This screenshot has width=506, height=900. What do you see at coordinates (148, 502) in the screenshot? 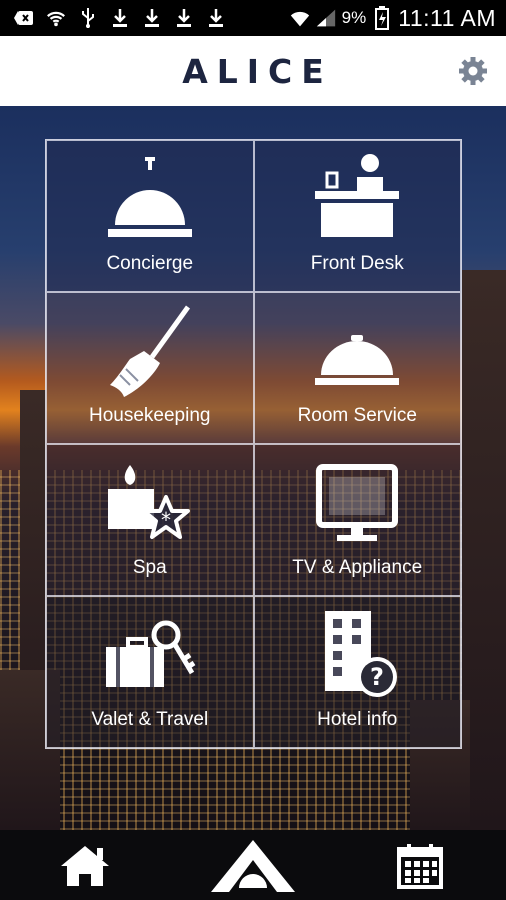
I see `spa-candle-icon: *` at bounding box center [148, 502].